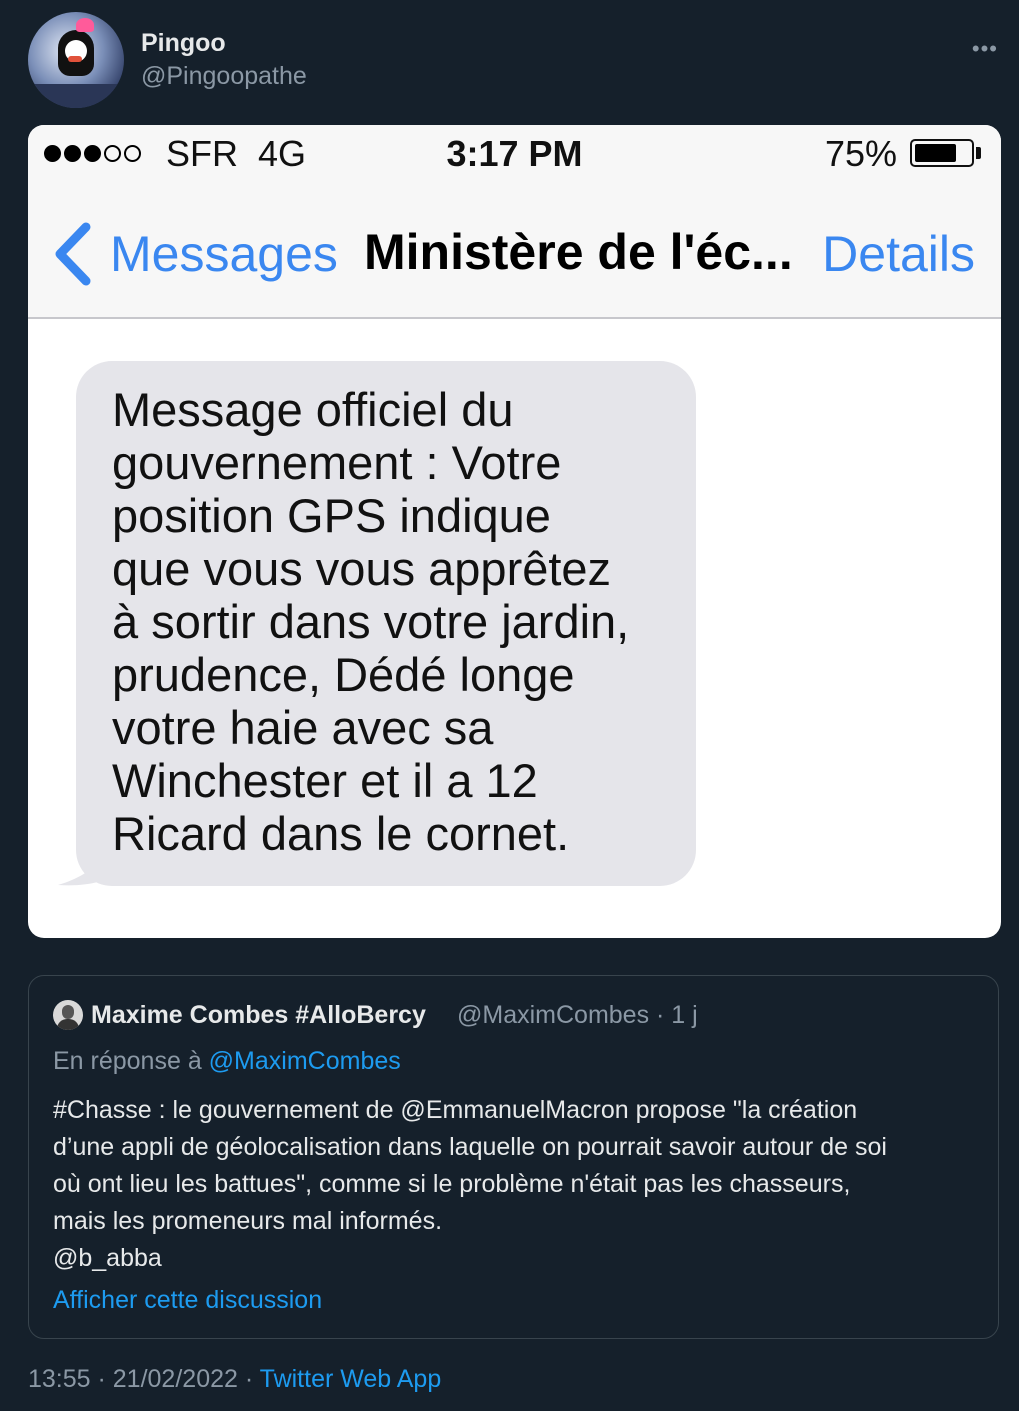  Describe the element at coordinates (68, 1012) in the screenshot. I see `avatar-face` at that location.